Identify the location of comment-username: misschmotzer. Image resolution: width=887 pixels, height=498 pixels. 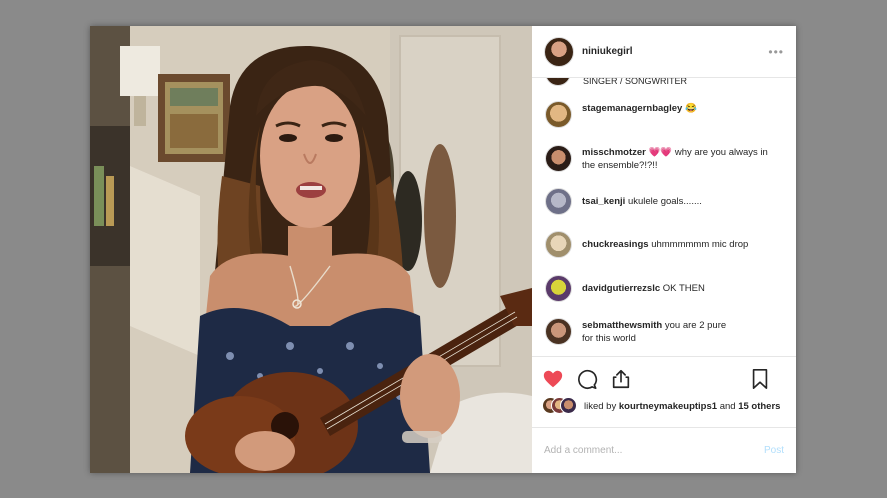
(614, 152).